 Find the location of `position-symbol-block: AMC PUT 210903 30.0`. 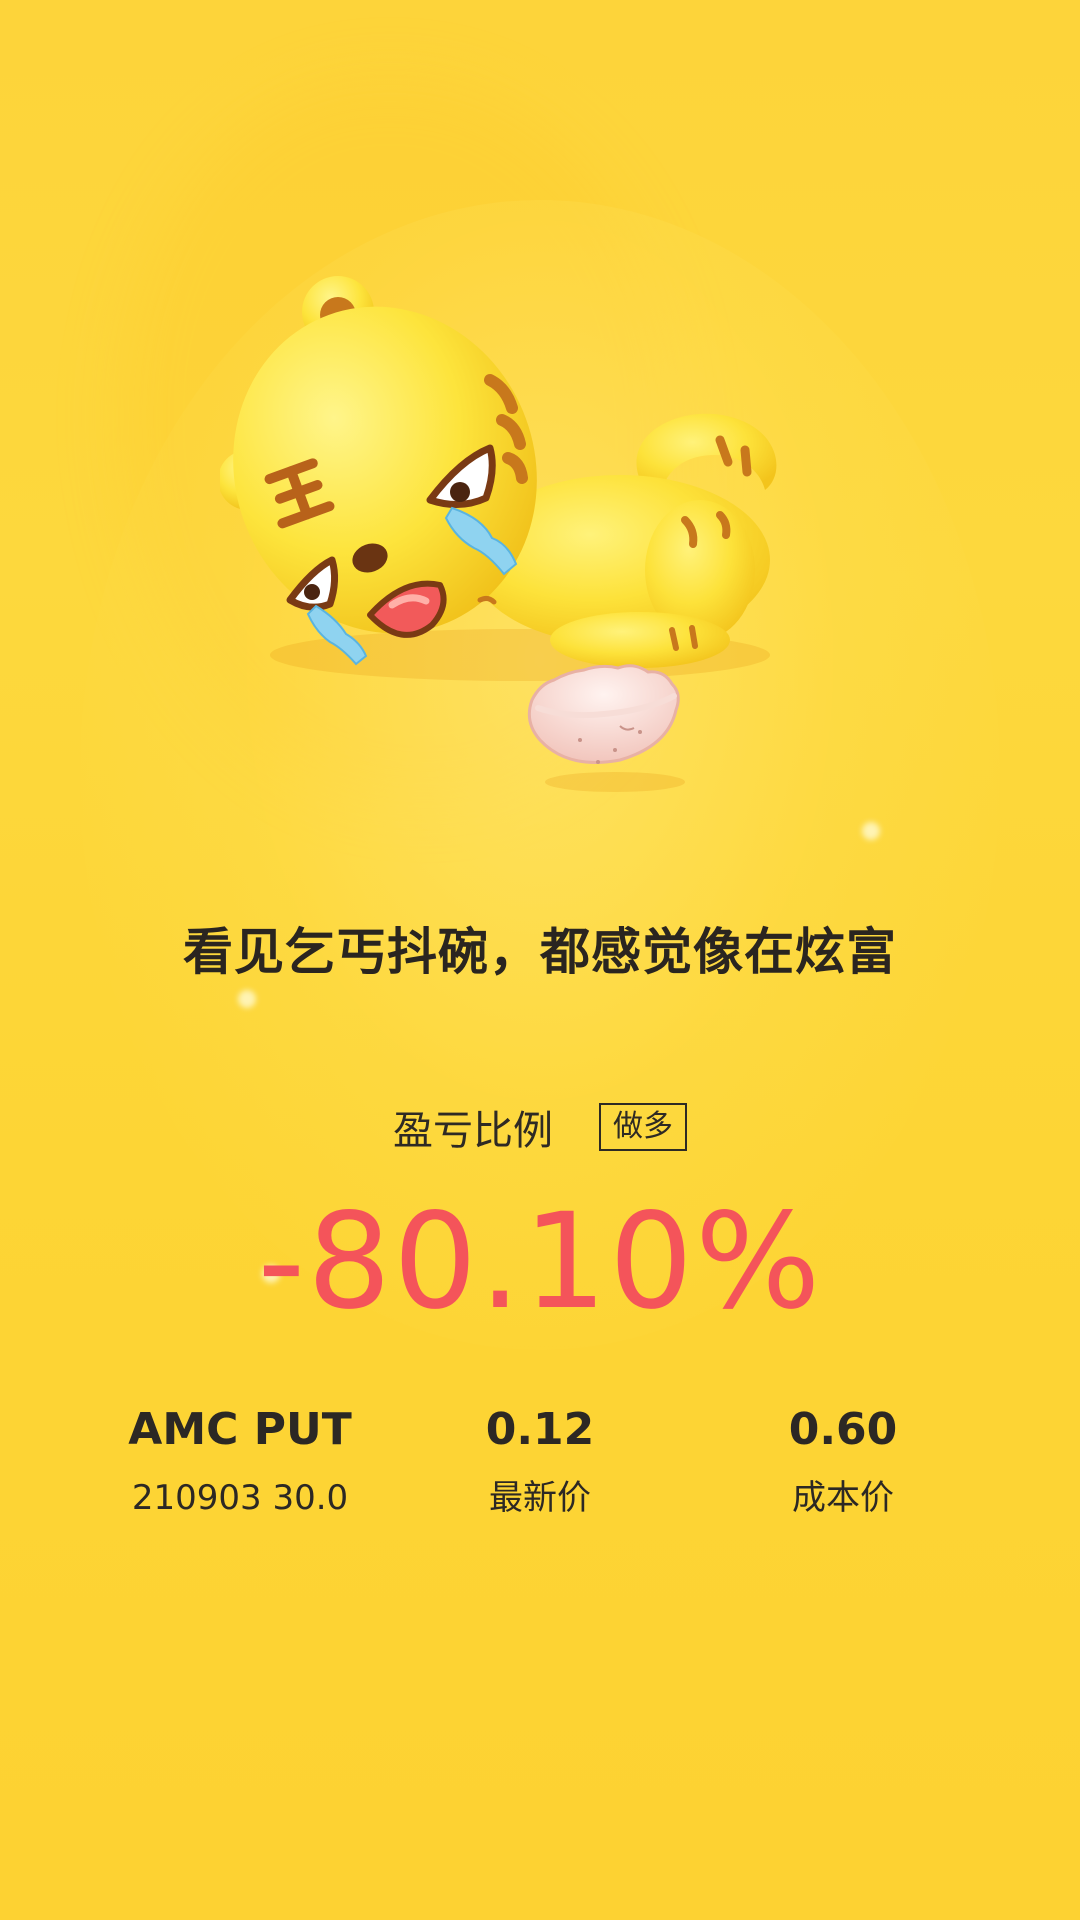

position-symbol-block: AMC PUT 210903 30.0 is located at coordinates (240, 1461).